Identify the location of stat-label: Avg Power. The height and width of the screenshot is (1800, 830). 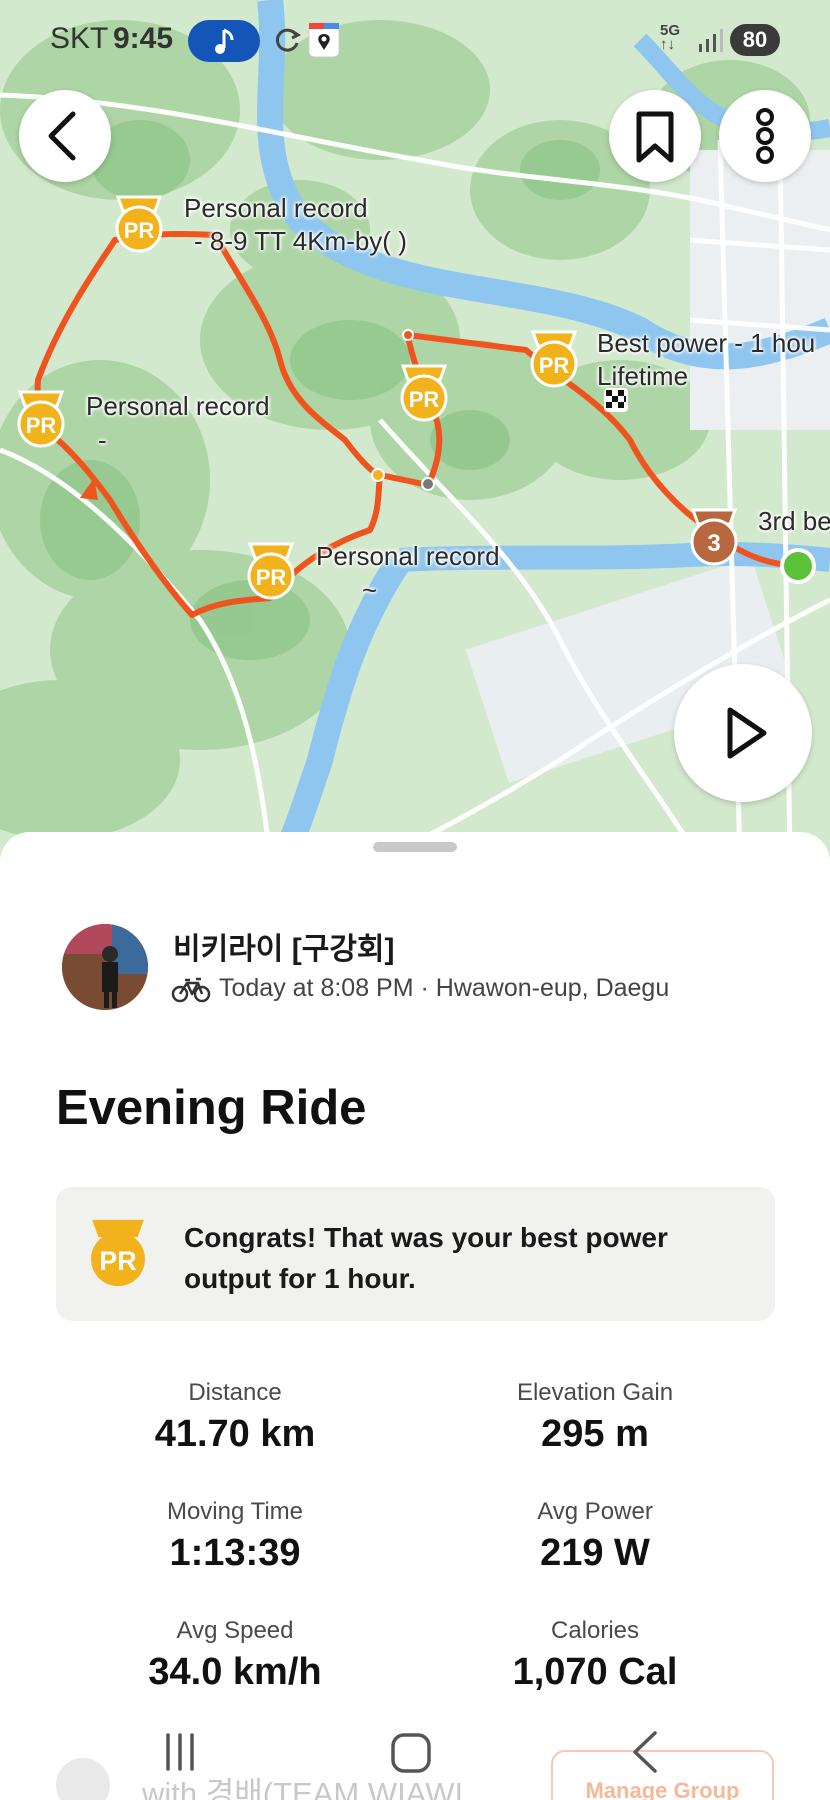
(595, 1511).